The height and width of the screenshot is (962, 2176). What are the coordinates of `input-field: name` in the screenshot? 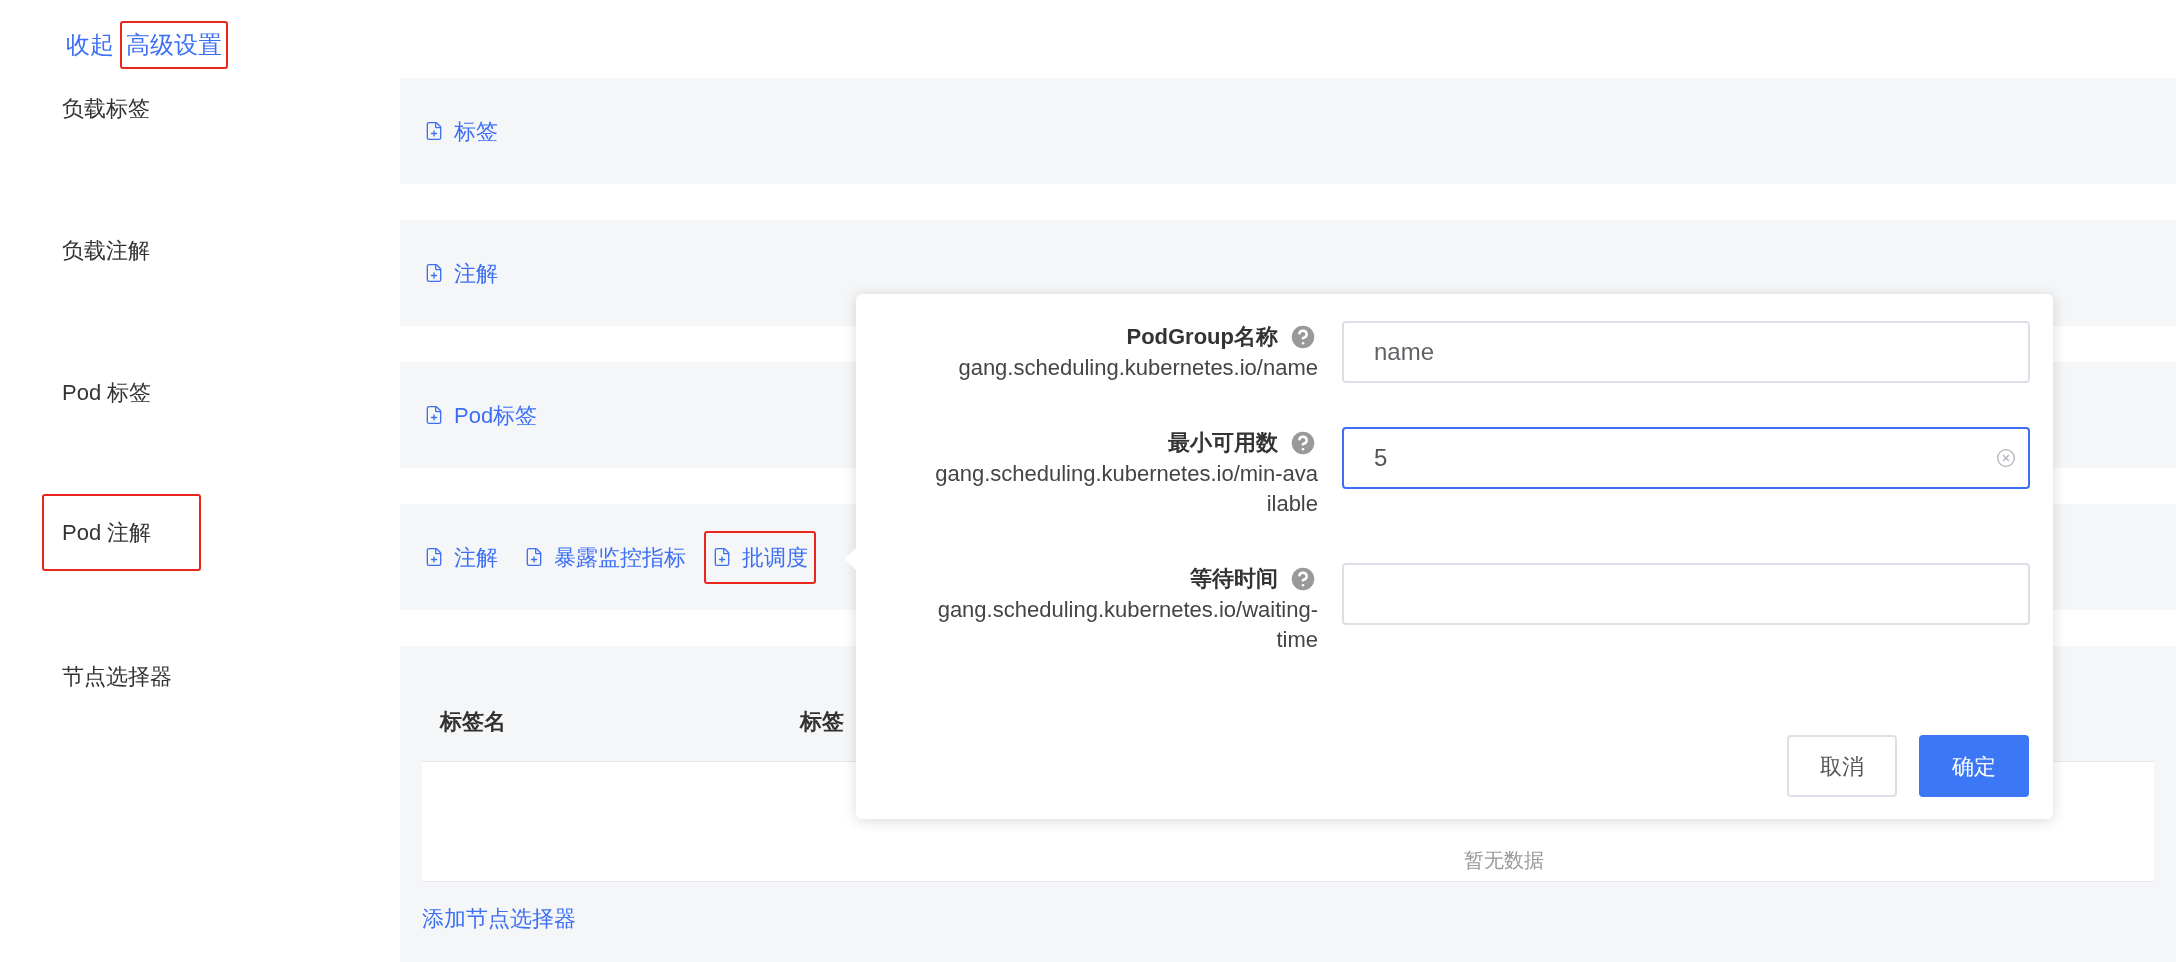 It's located at (1686, 352).